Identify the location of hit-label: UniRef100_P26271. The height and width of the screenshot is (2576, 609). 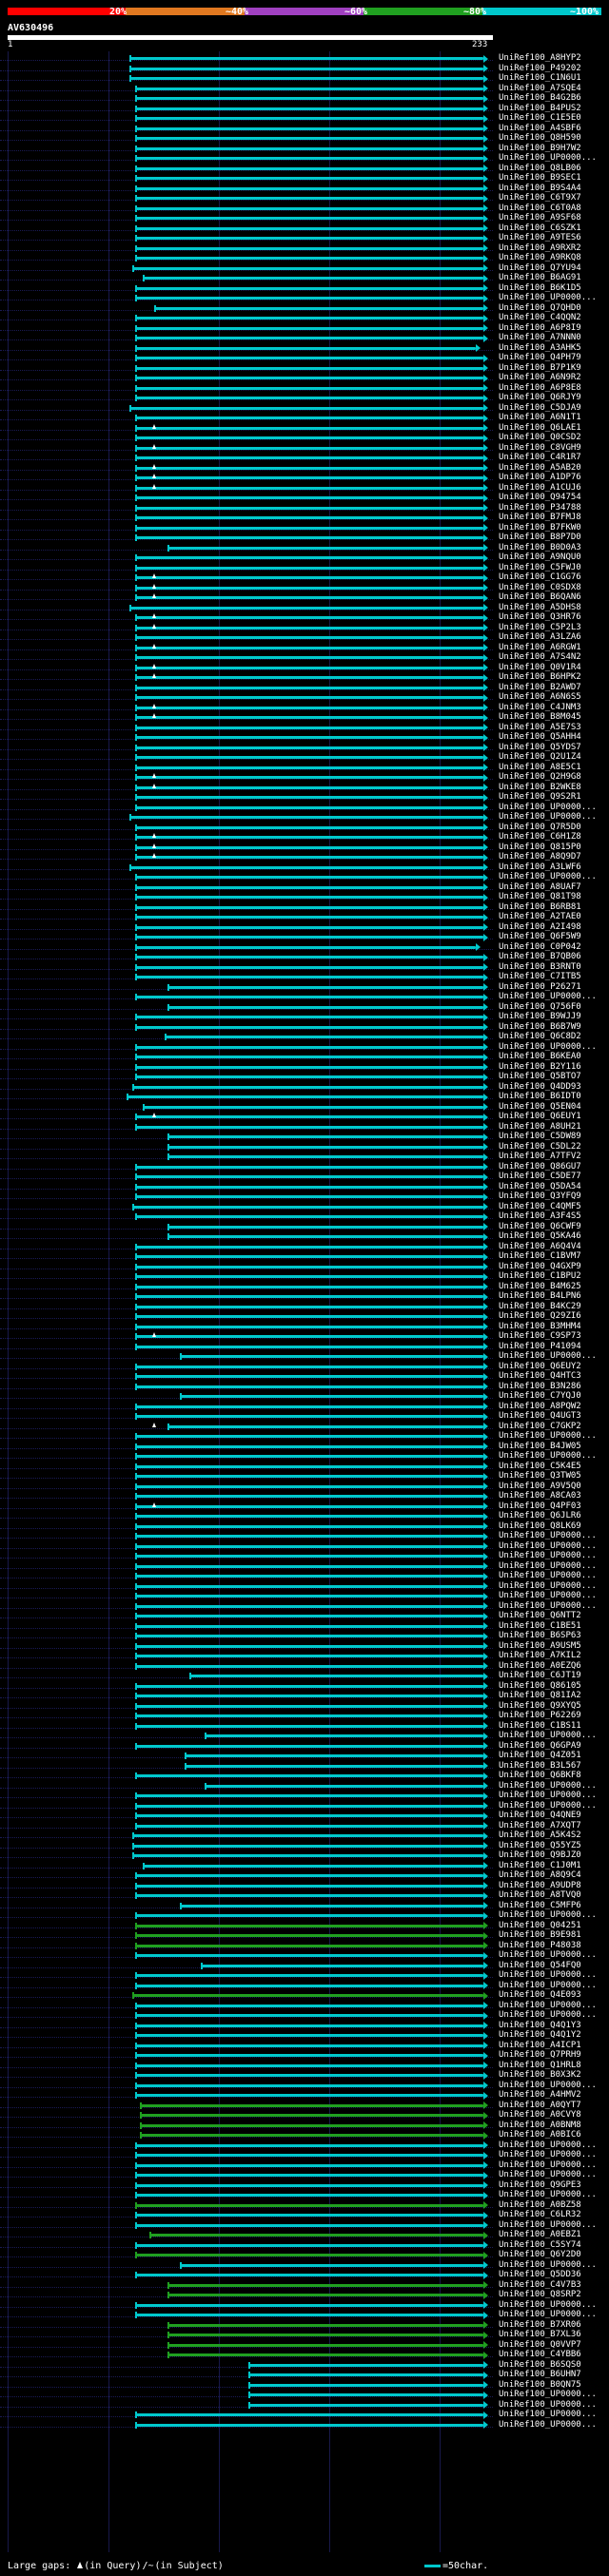
(540, 987).